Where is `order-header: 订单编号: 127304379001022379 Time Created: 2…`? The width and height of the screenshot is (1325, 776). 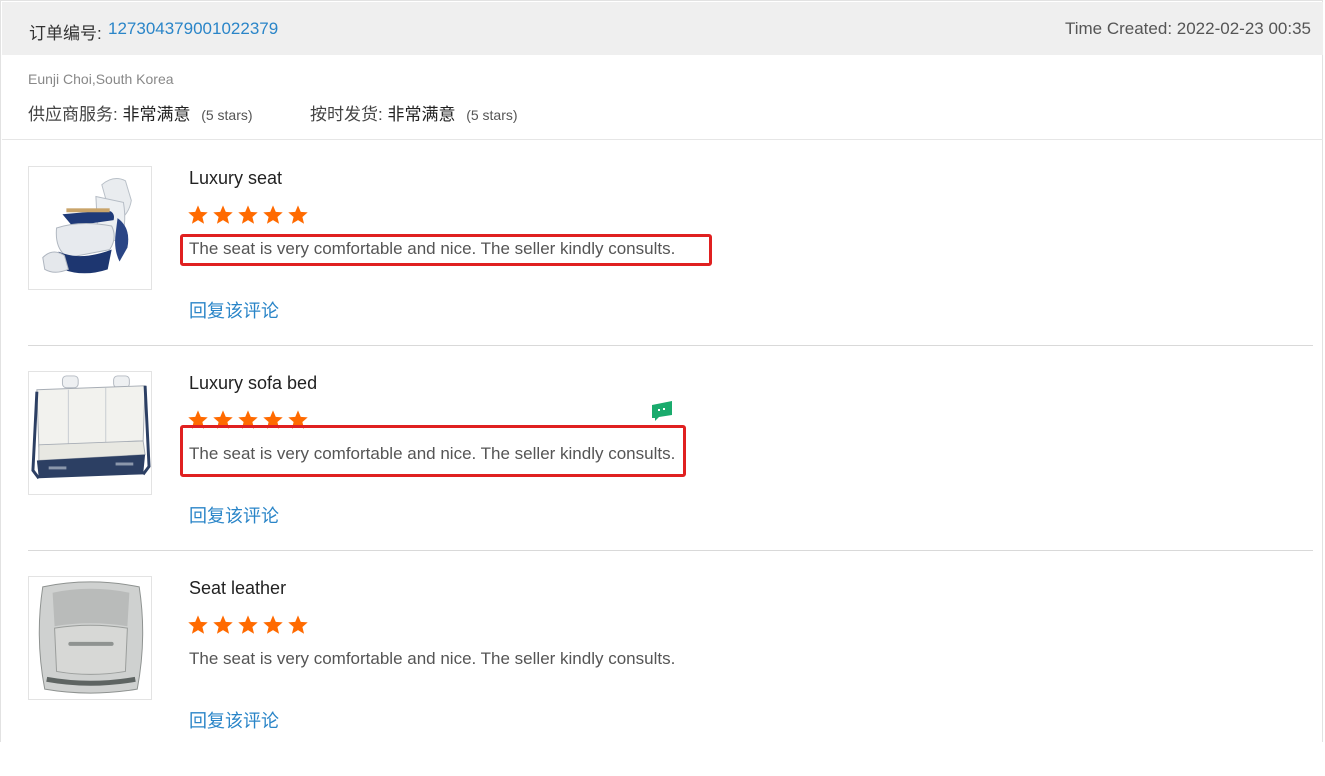 order-header: 订单编号: 127304379001022379 Time Created: 2… is located at coordinates (662, 28).